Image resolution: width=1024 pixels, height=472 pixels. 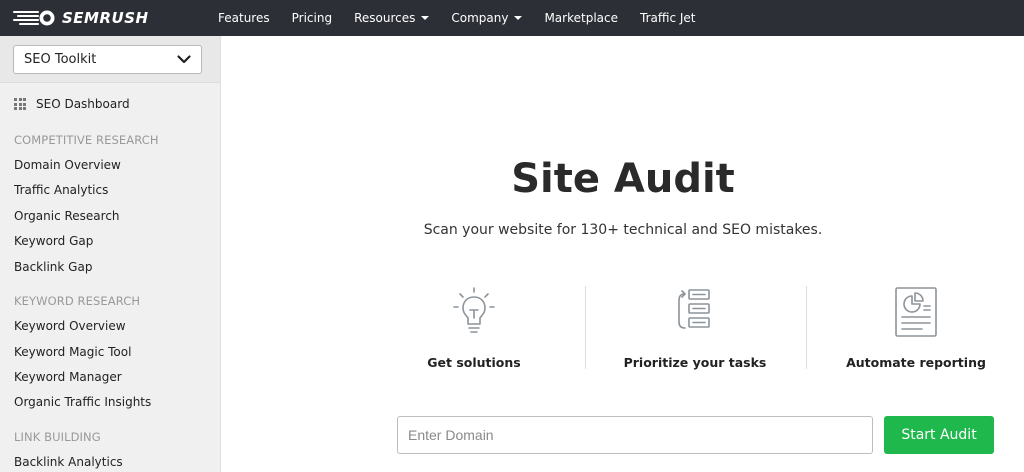 I want to click on section-heading-competitive-research: COMPETITIVE RESEARCH, so click(x=86, y=140).